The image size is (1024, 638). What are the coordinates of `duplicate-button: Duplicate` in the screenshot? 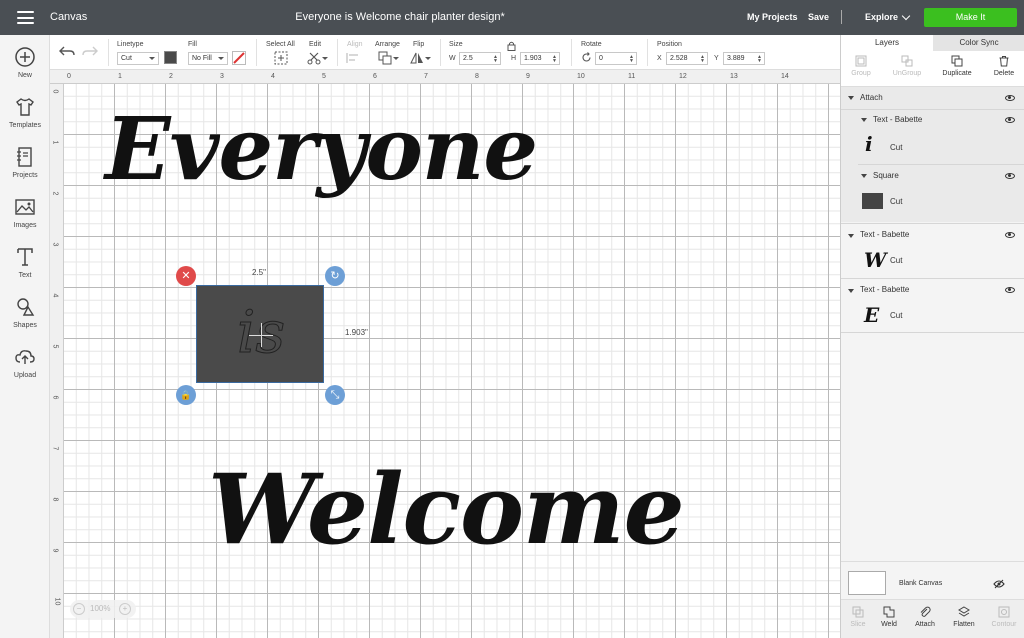 It's located at (957, 66).